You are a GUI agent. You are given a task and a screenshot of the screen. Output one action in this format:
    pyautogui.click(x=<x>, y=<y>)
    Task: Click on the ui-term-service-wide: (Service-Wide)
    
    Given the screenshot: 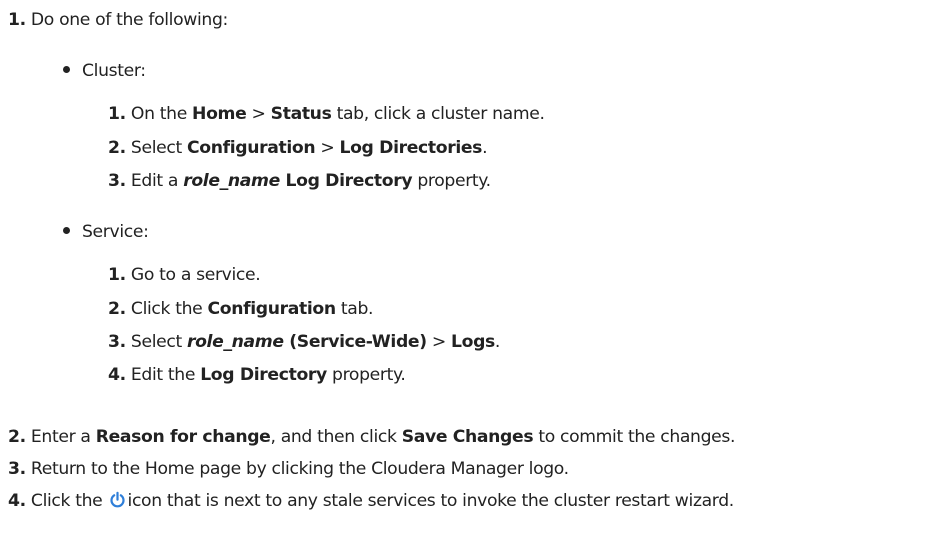 What is the action you would take?
    pyautogui.click(x=355, y=342)
    